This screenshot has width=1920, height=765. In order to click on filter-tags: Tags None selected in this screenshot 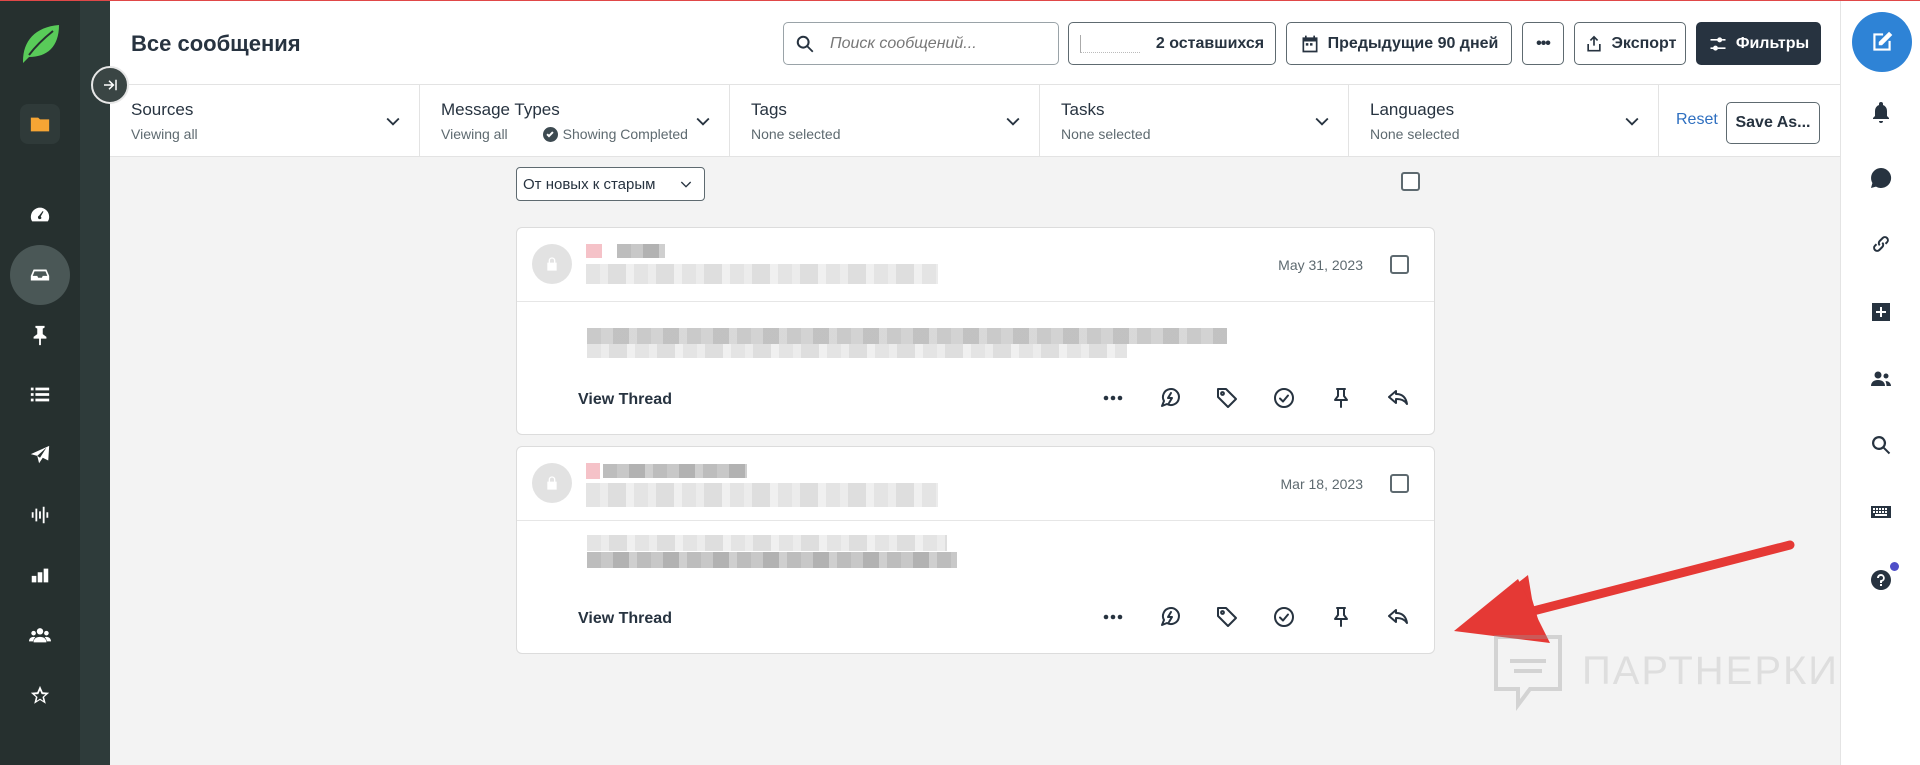, I will do `click(885, 121)`.